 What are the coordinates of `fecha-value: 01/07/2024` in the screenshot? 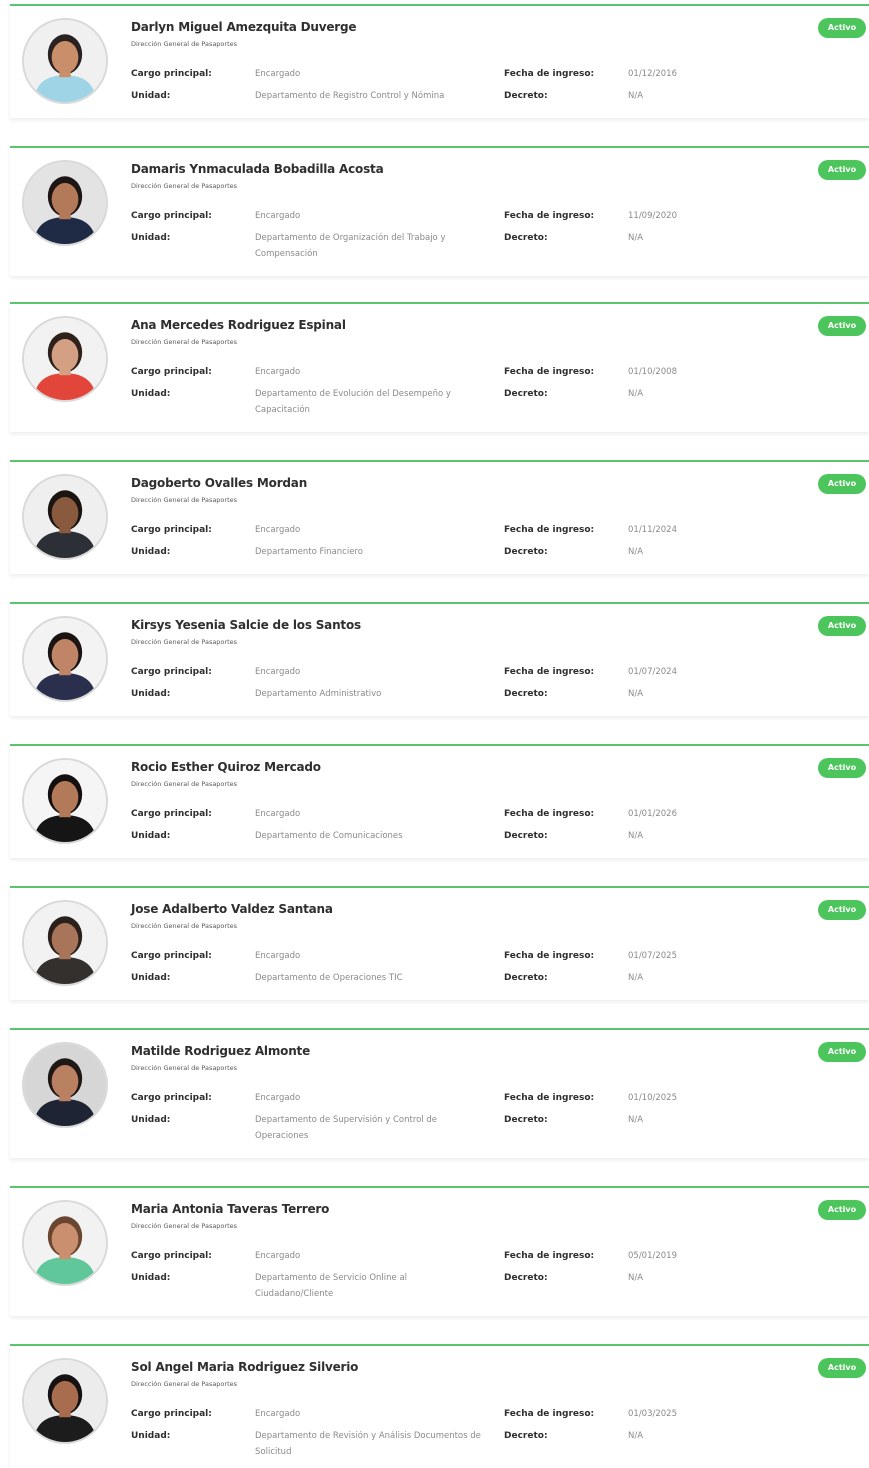 It's located at (652, 672).